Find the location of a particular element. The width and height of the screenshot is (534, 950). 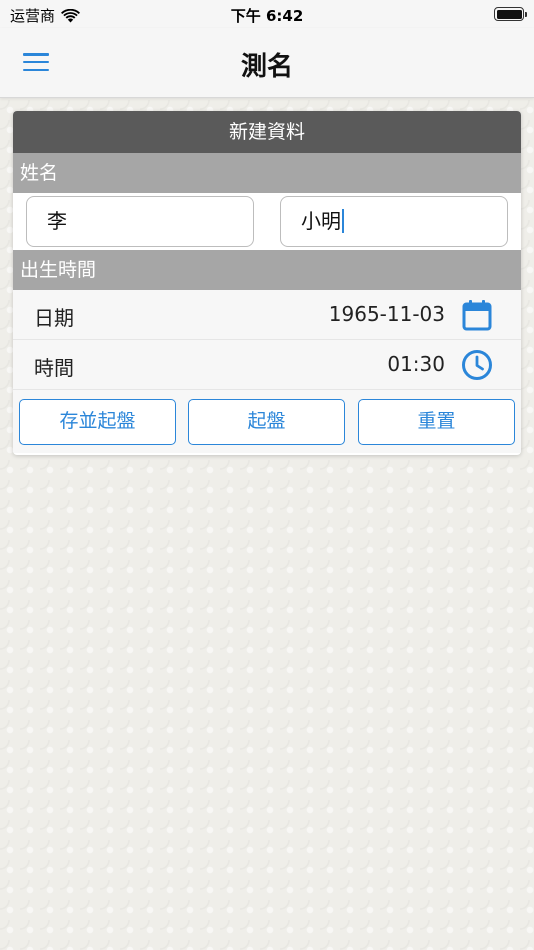

calculate-button: 起盤 is located at coordinates (266, 422).